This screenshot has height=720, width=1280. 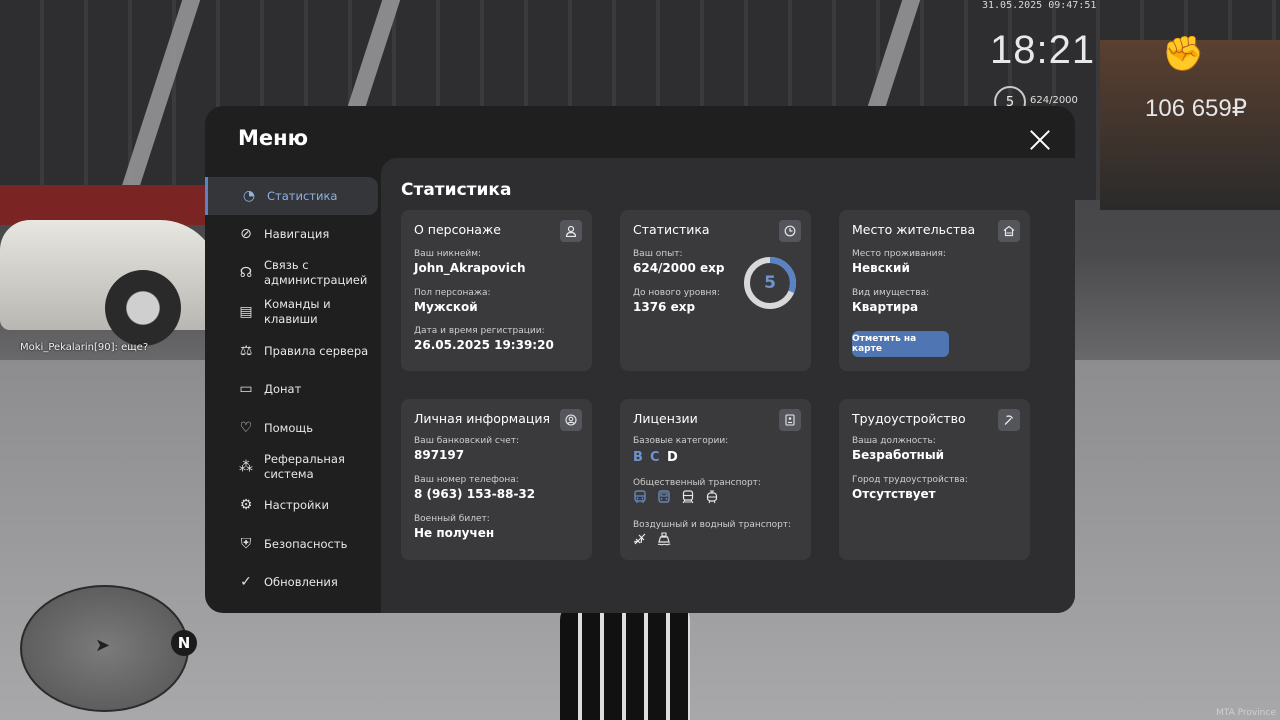 I want to click on wallet-icon: ▭, so click(x=246, y=389).